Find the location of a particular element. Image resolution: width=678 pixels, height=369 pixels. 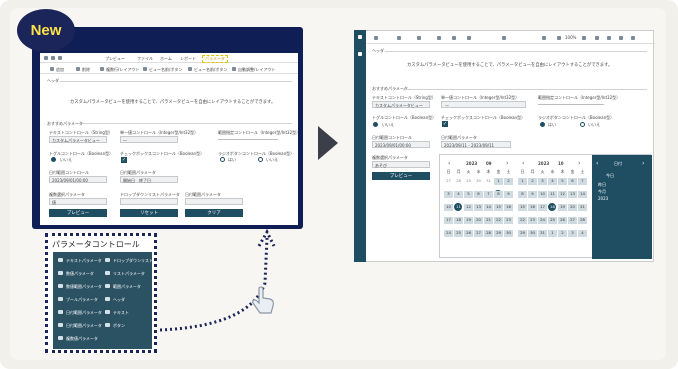

dropdown-select is located at coordinates (149, 201).